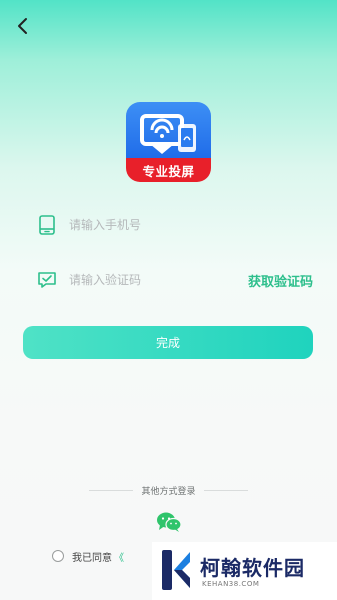 The image size is (337, 600). I want to click on message-check-icon, so click(47, 280).